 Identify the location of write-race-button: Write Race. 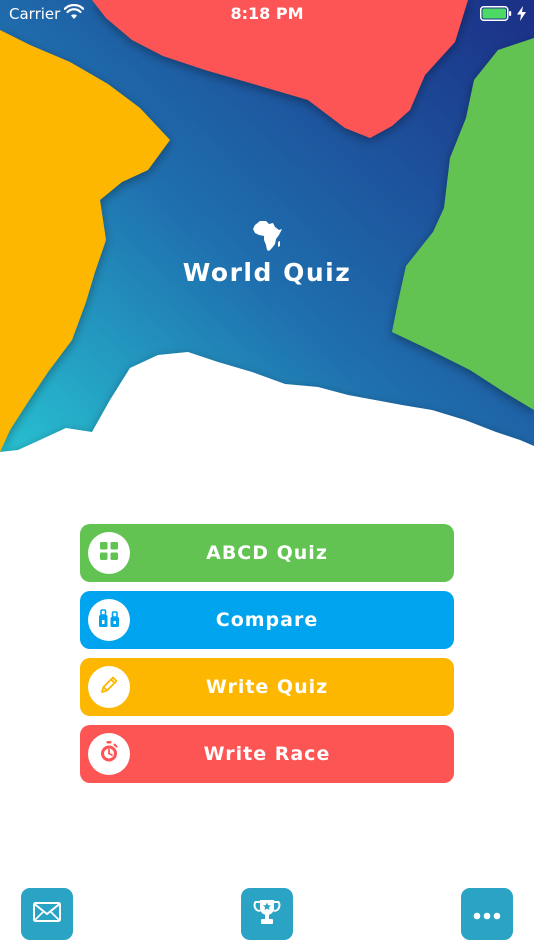
(267, 754).